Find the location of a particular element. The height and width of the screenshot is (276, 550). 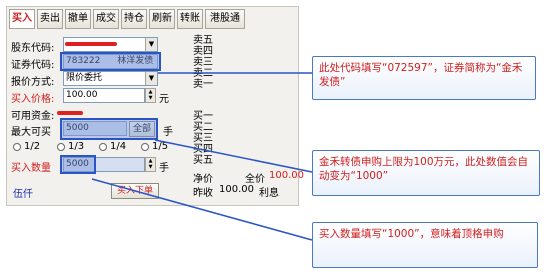

annotation-buy-qty: 买入数量填写“1000”，意味着顶格申购 is located at coordinates (425, 245).